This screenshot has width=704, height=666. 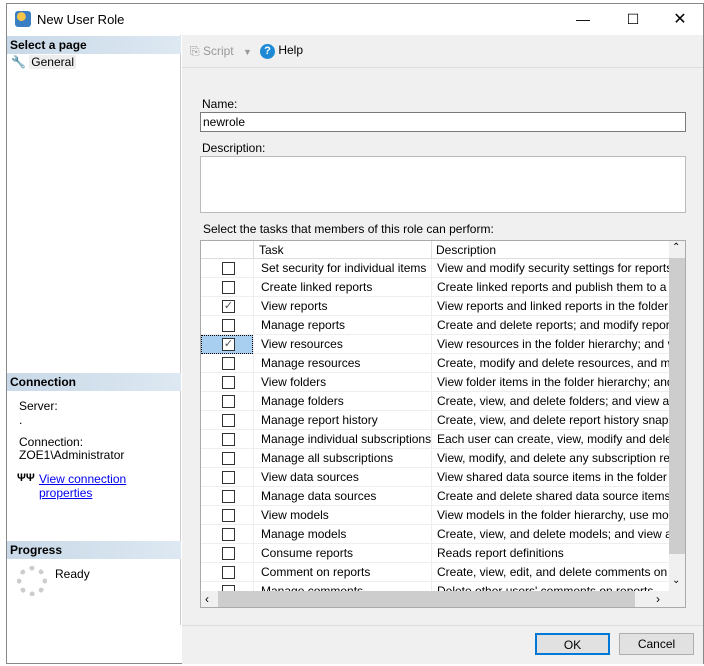 I want to click on page-item-general: 🔧 General, so click(x=51, y=63).